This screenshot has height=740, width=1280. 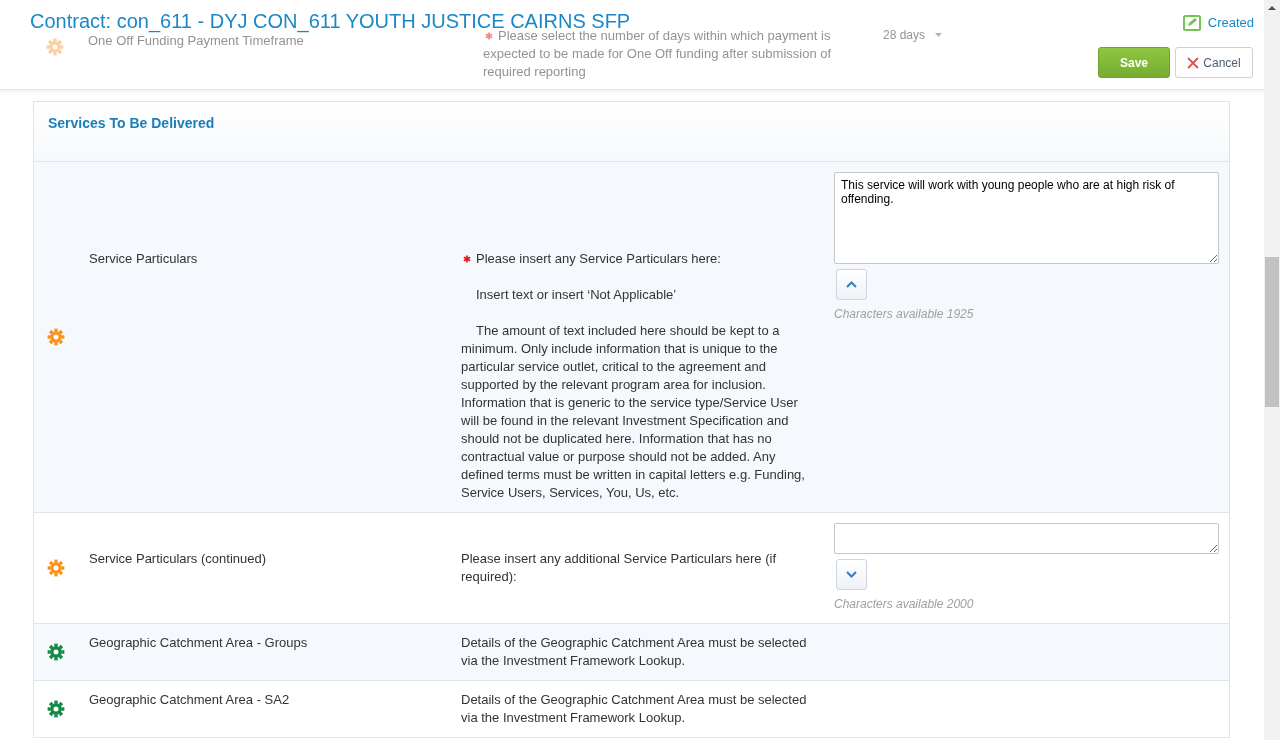 What do you see at coordinates (904, 314) in the screenshot?
I see `characters-available-text: Characters available 1925` at bounding box center [904, 314].